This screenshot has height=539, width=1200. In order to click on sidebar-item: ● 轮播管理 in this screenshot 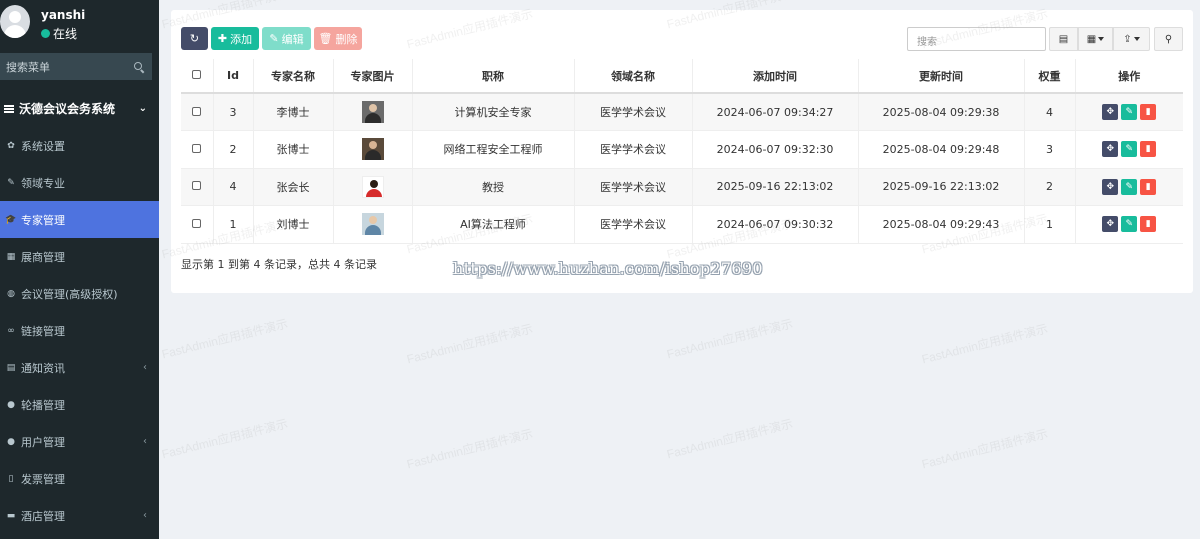, I will do `click(79, 404)`.